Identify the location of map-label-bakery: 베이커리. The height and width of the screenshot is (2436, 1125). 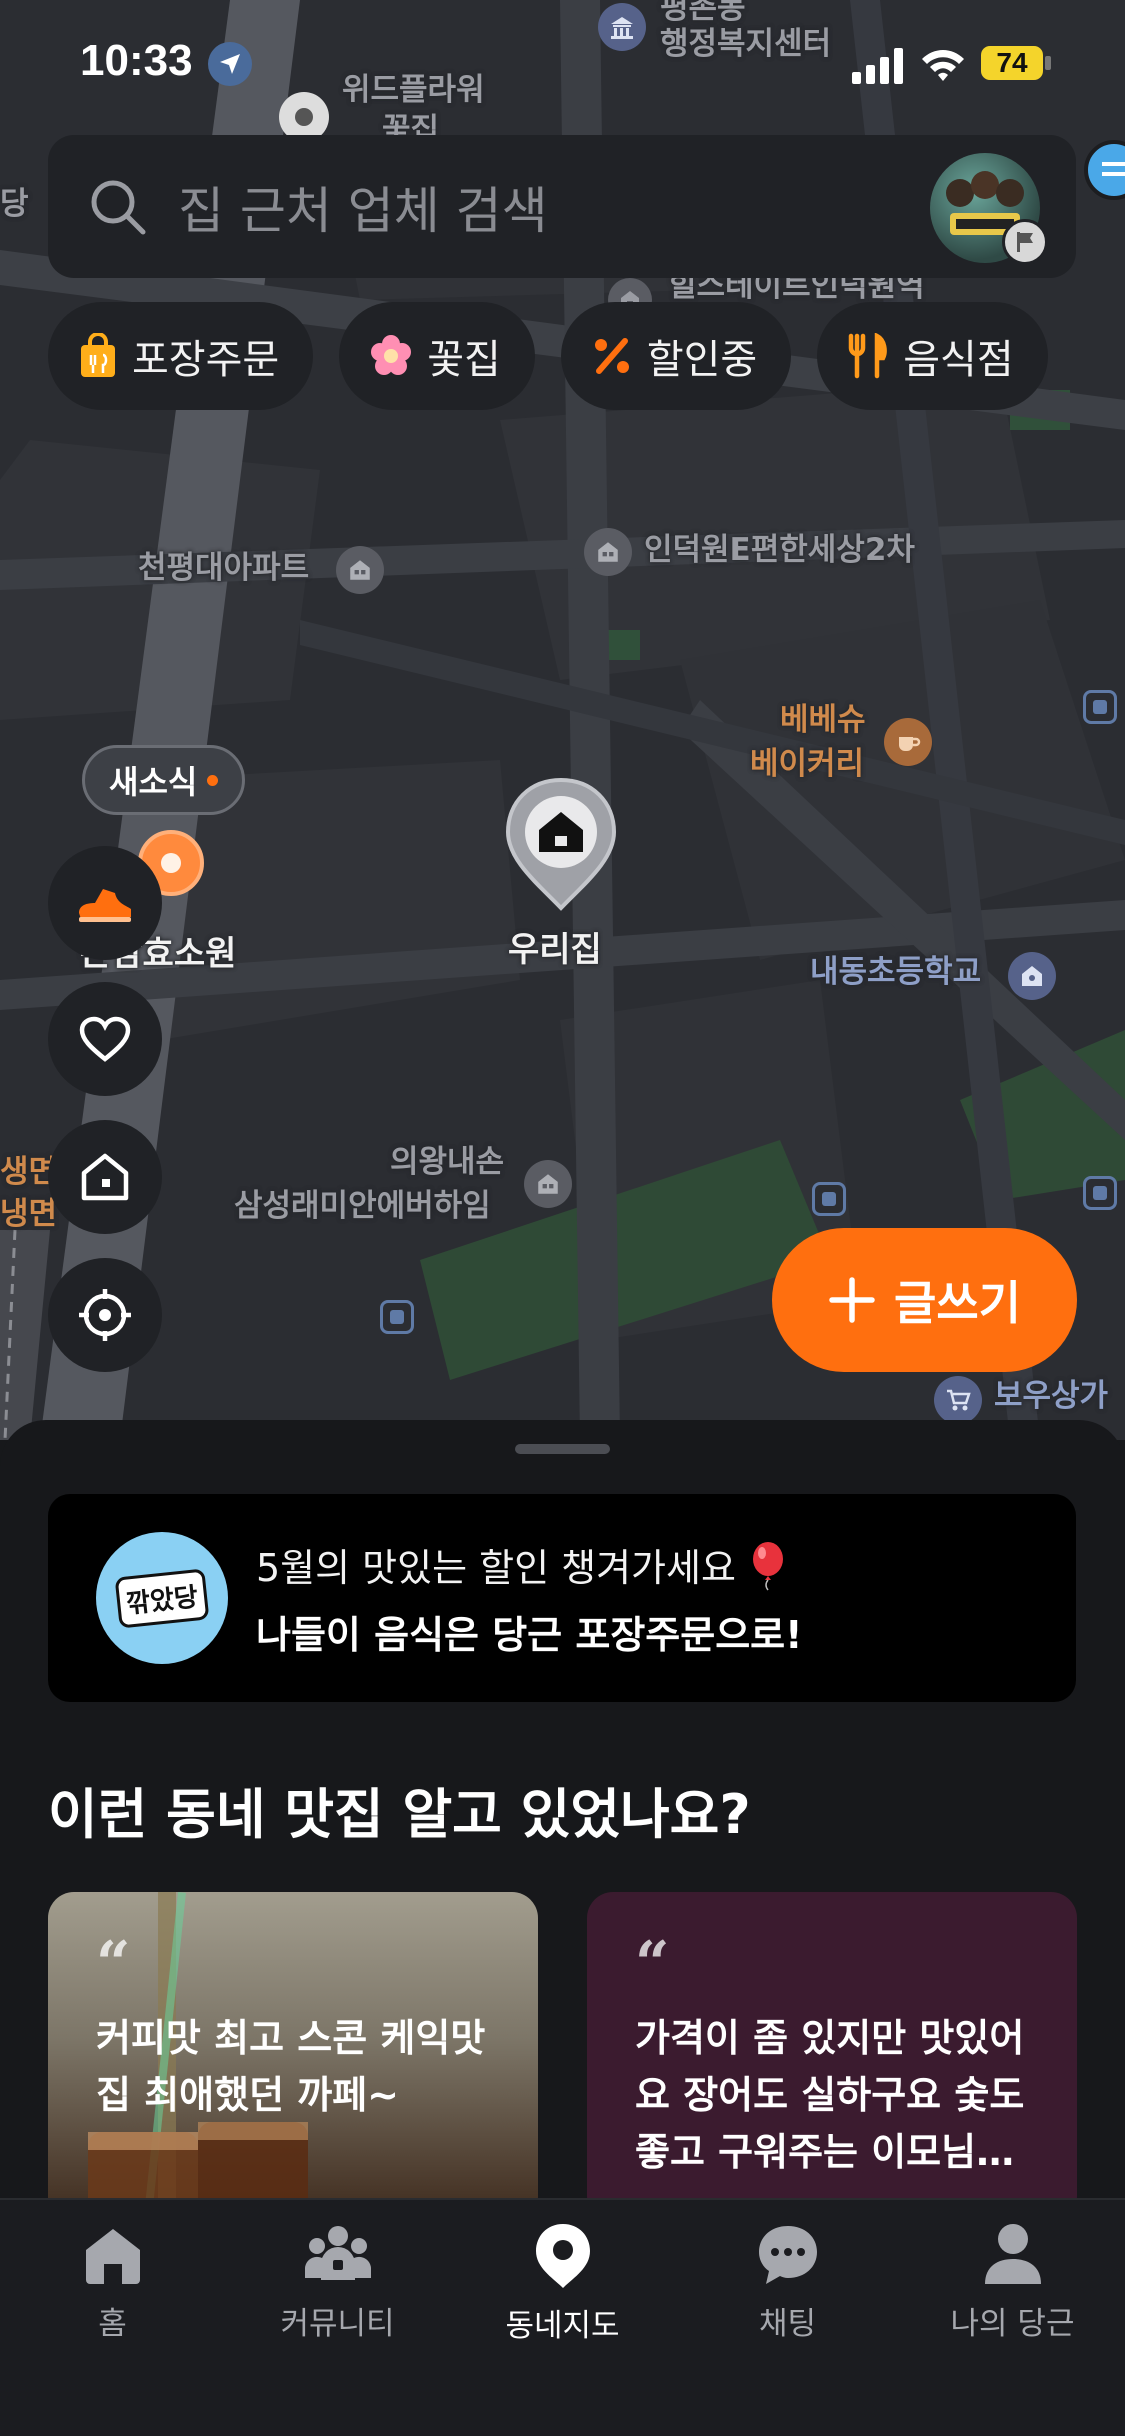
(807, 764).